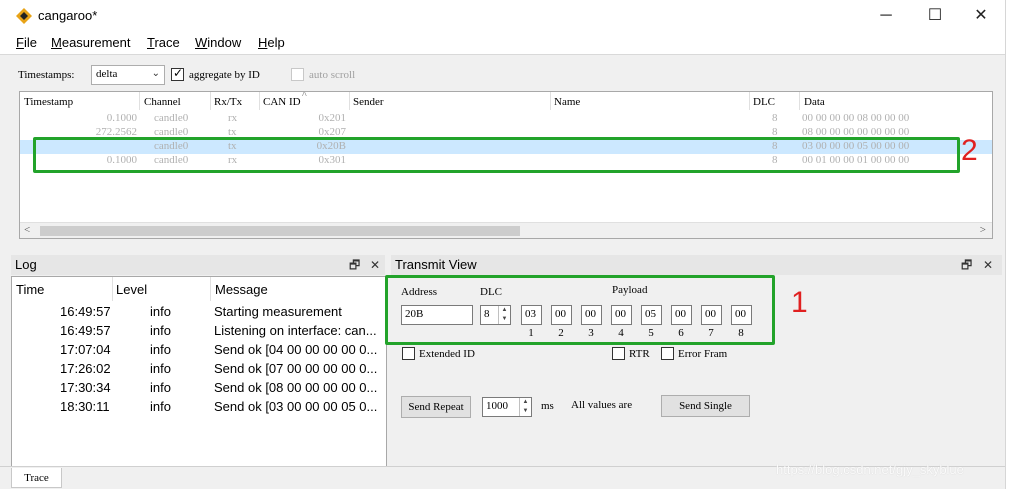  I want to click on aggregate-label: aggregate by ID, so click(224, 75).